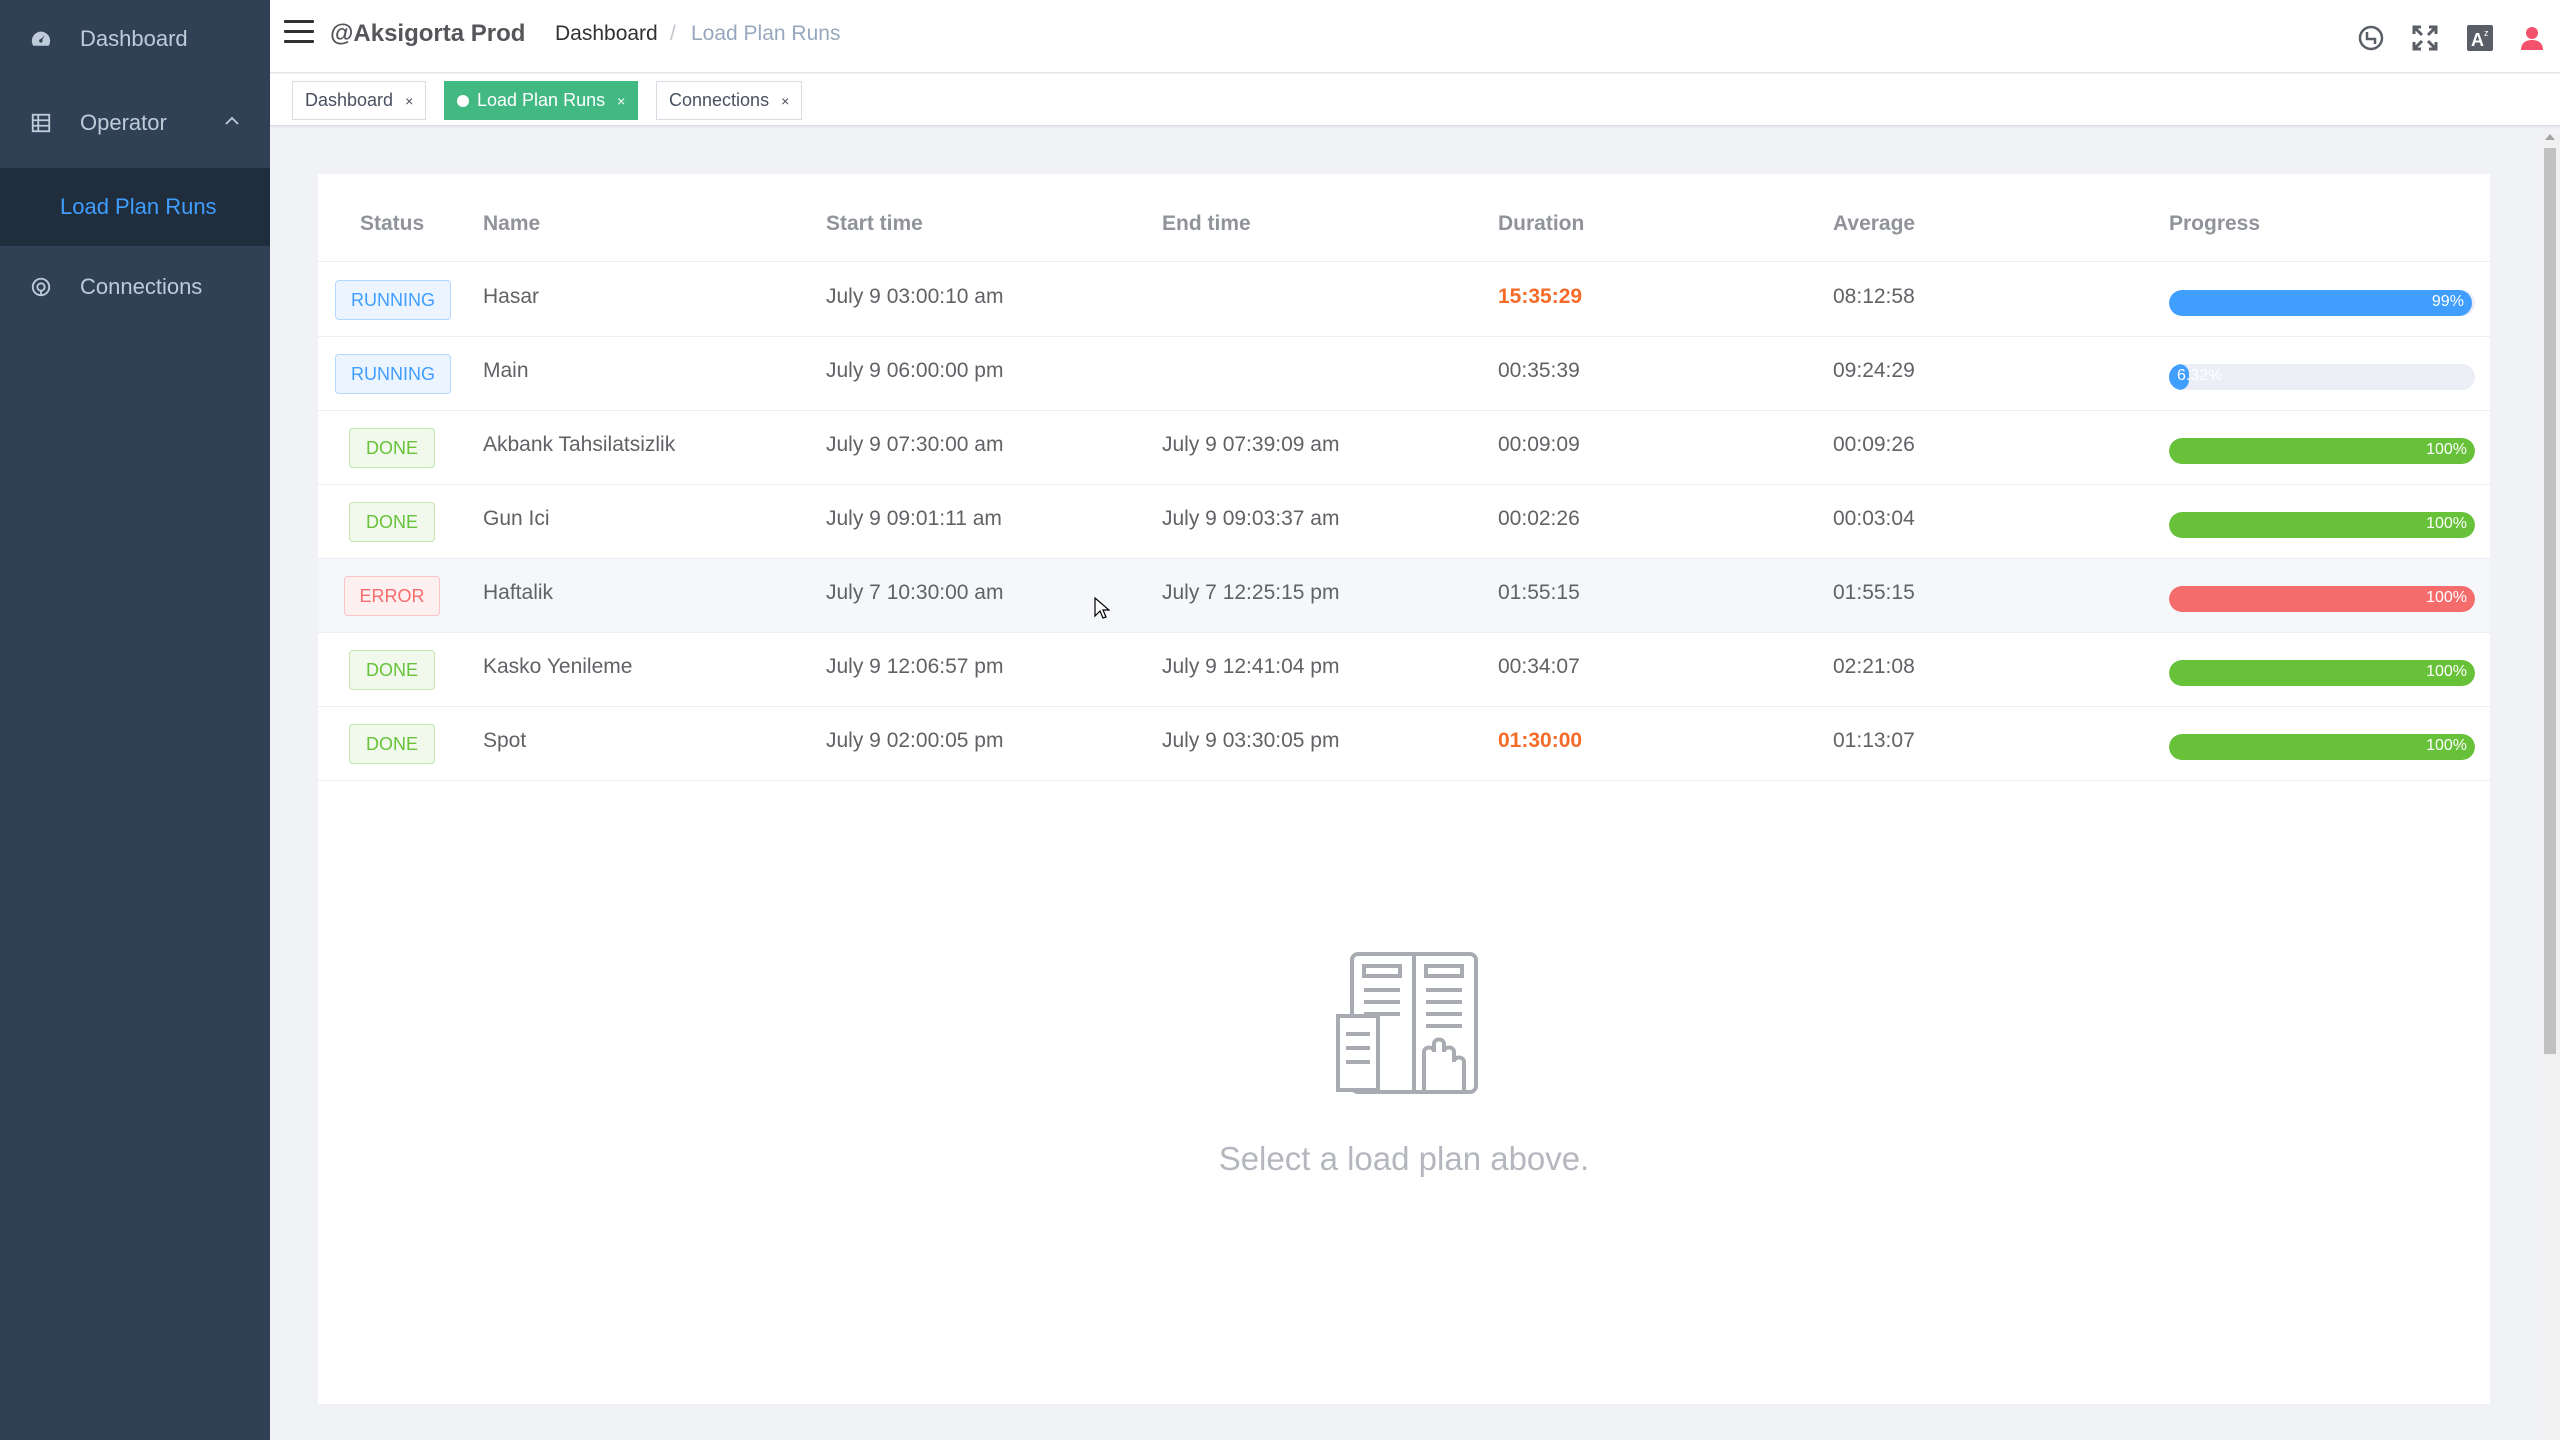 This screenshot has height=1440, width=2560. Describe the element at coordinates (2550, 601) in the screenshot. I see `scrollbar-thumb` at that location.